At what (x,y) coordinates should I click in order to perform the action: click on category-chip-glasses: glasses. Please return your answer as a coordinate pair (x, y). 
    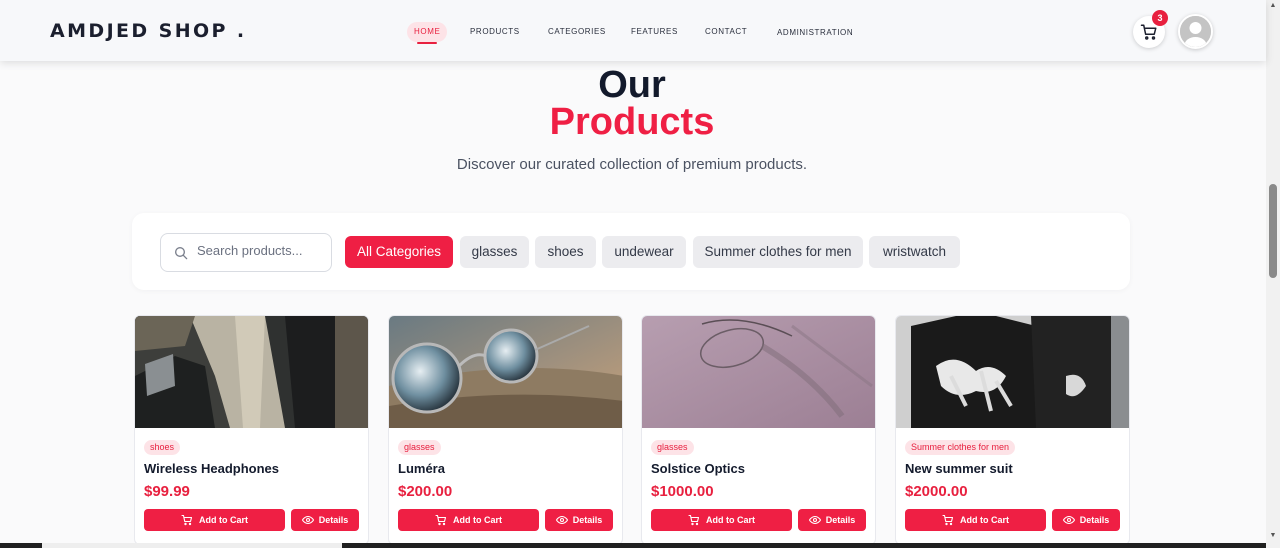
    Looking at the image, I should click on (494, 252).